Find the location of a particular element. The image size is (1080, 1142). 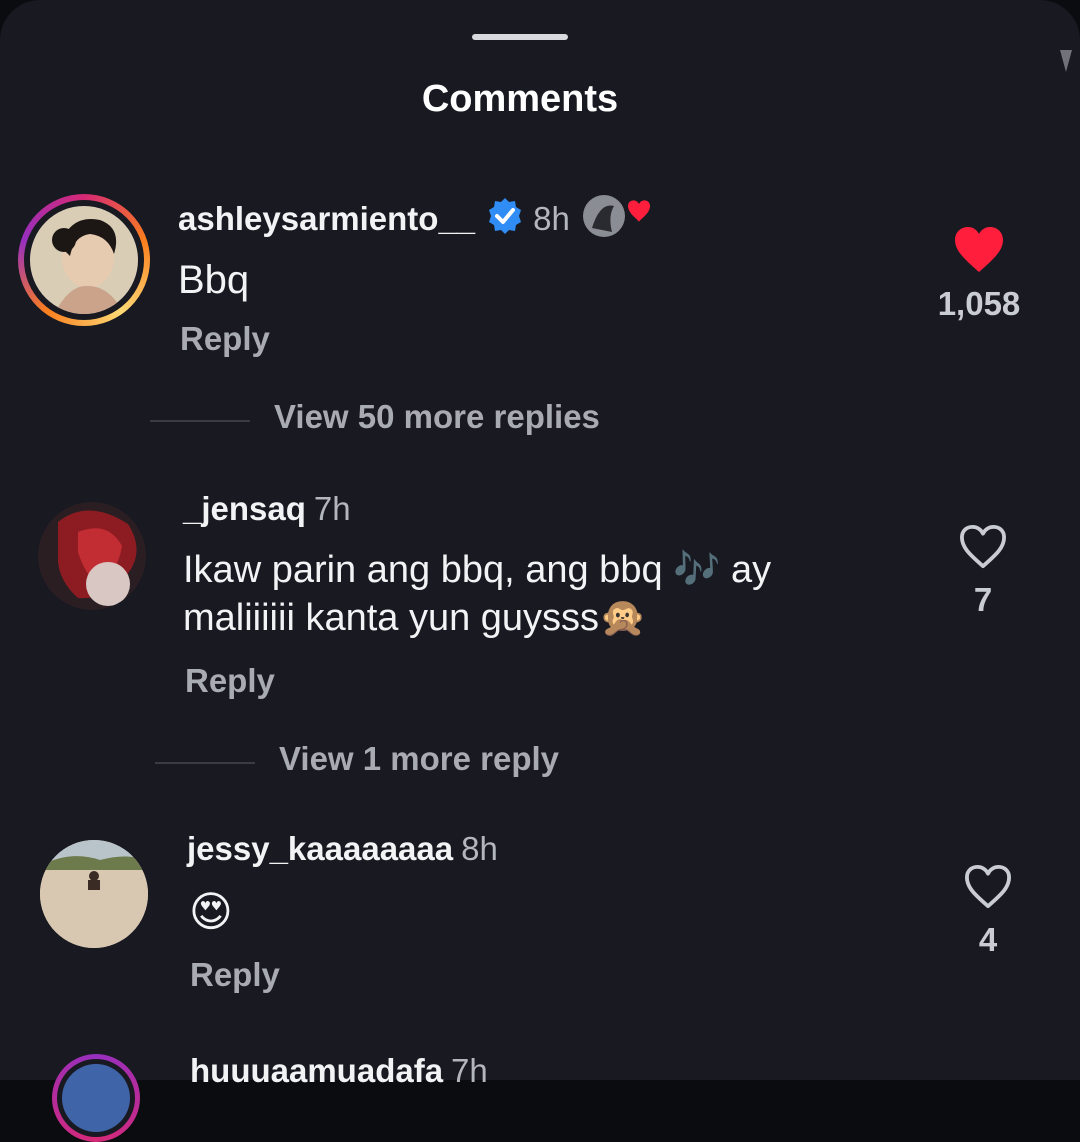

comment-text: 😍 is located at coordinates (211, 911).